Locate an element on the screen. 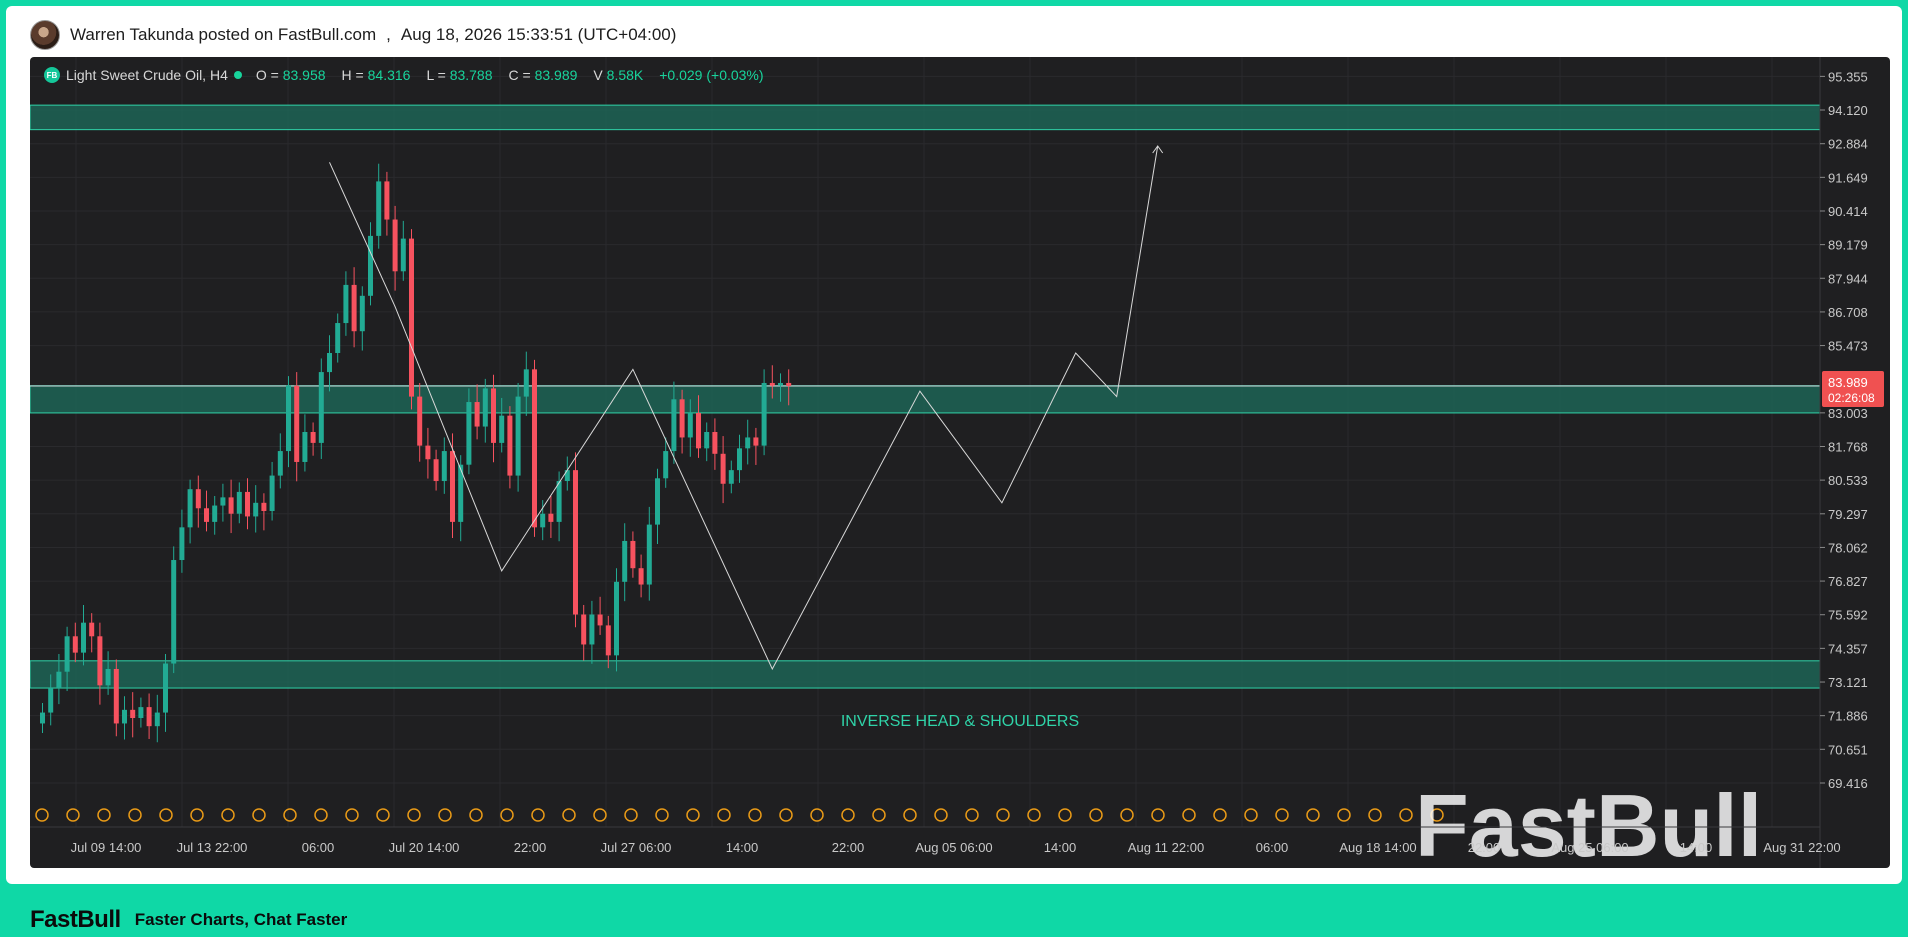 The image size is (1908, 937). low-label: L = is located at coordinates (436, 75).